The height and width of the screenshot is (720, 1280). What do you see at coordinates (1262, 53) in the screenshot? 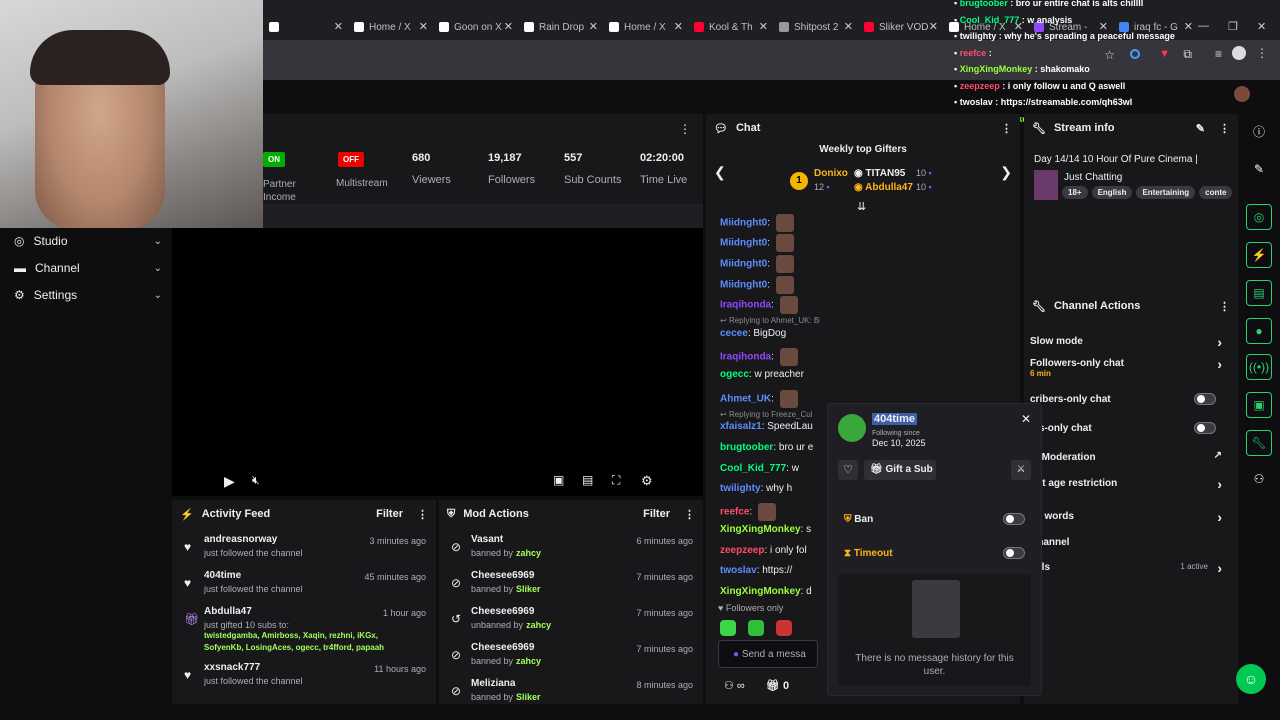
I see `menu-icon: ⋮` at bounding box center [1262, 53].